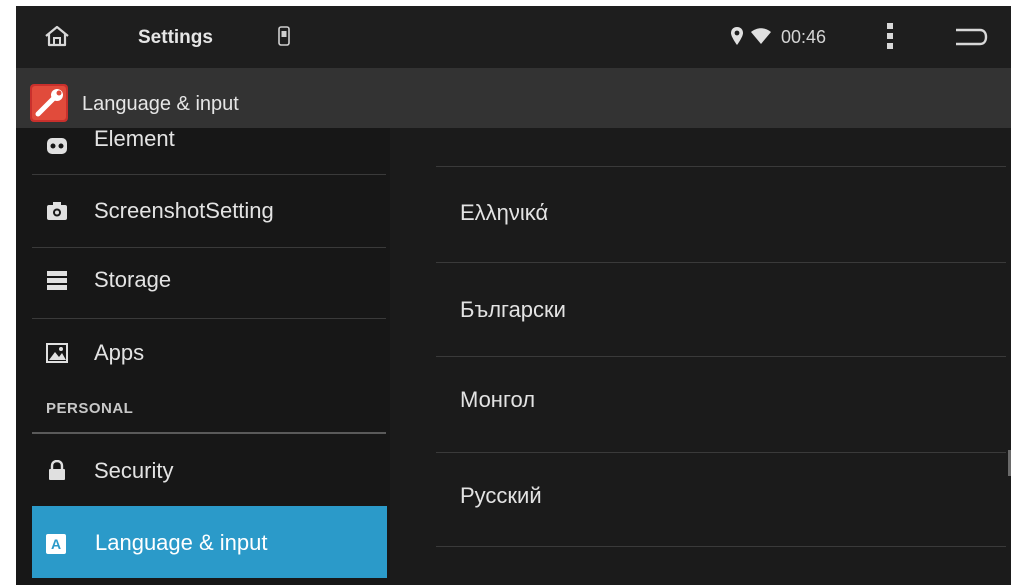 The height and width of the screenshot is (585, 1013). Describe the element at coordinates (504, 212) in the screenshot. I see `language-label: Ελληνικά` at that location.